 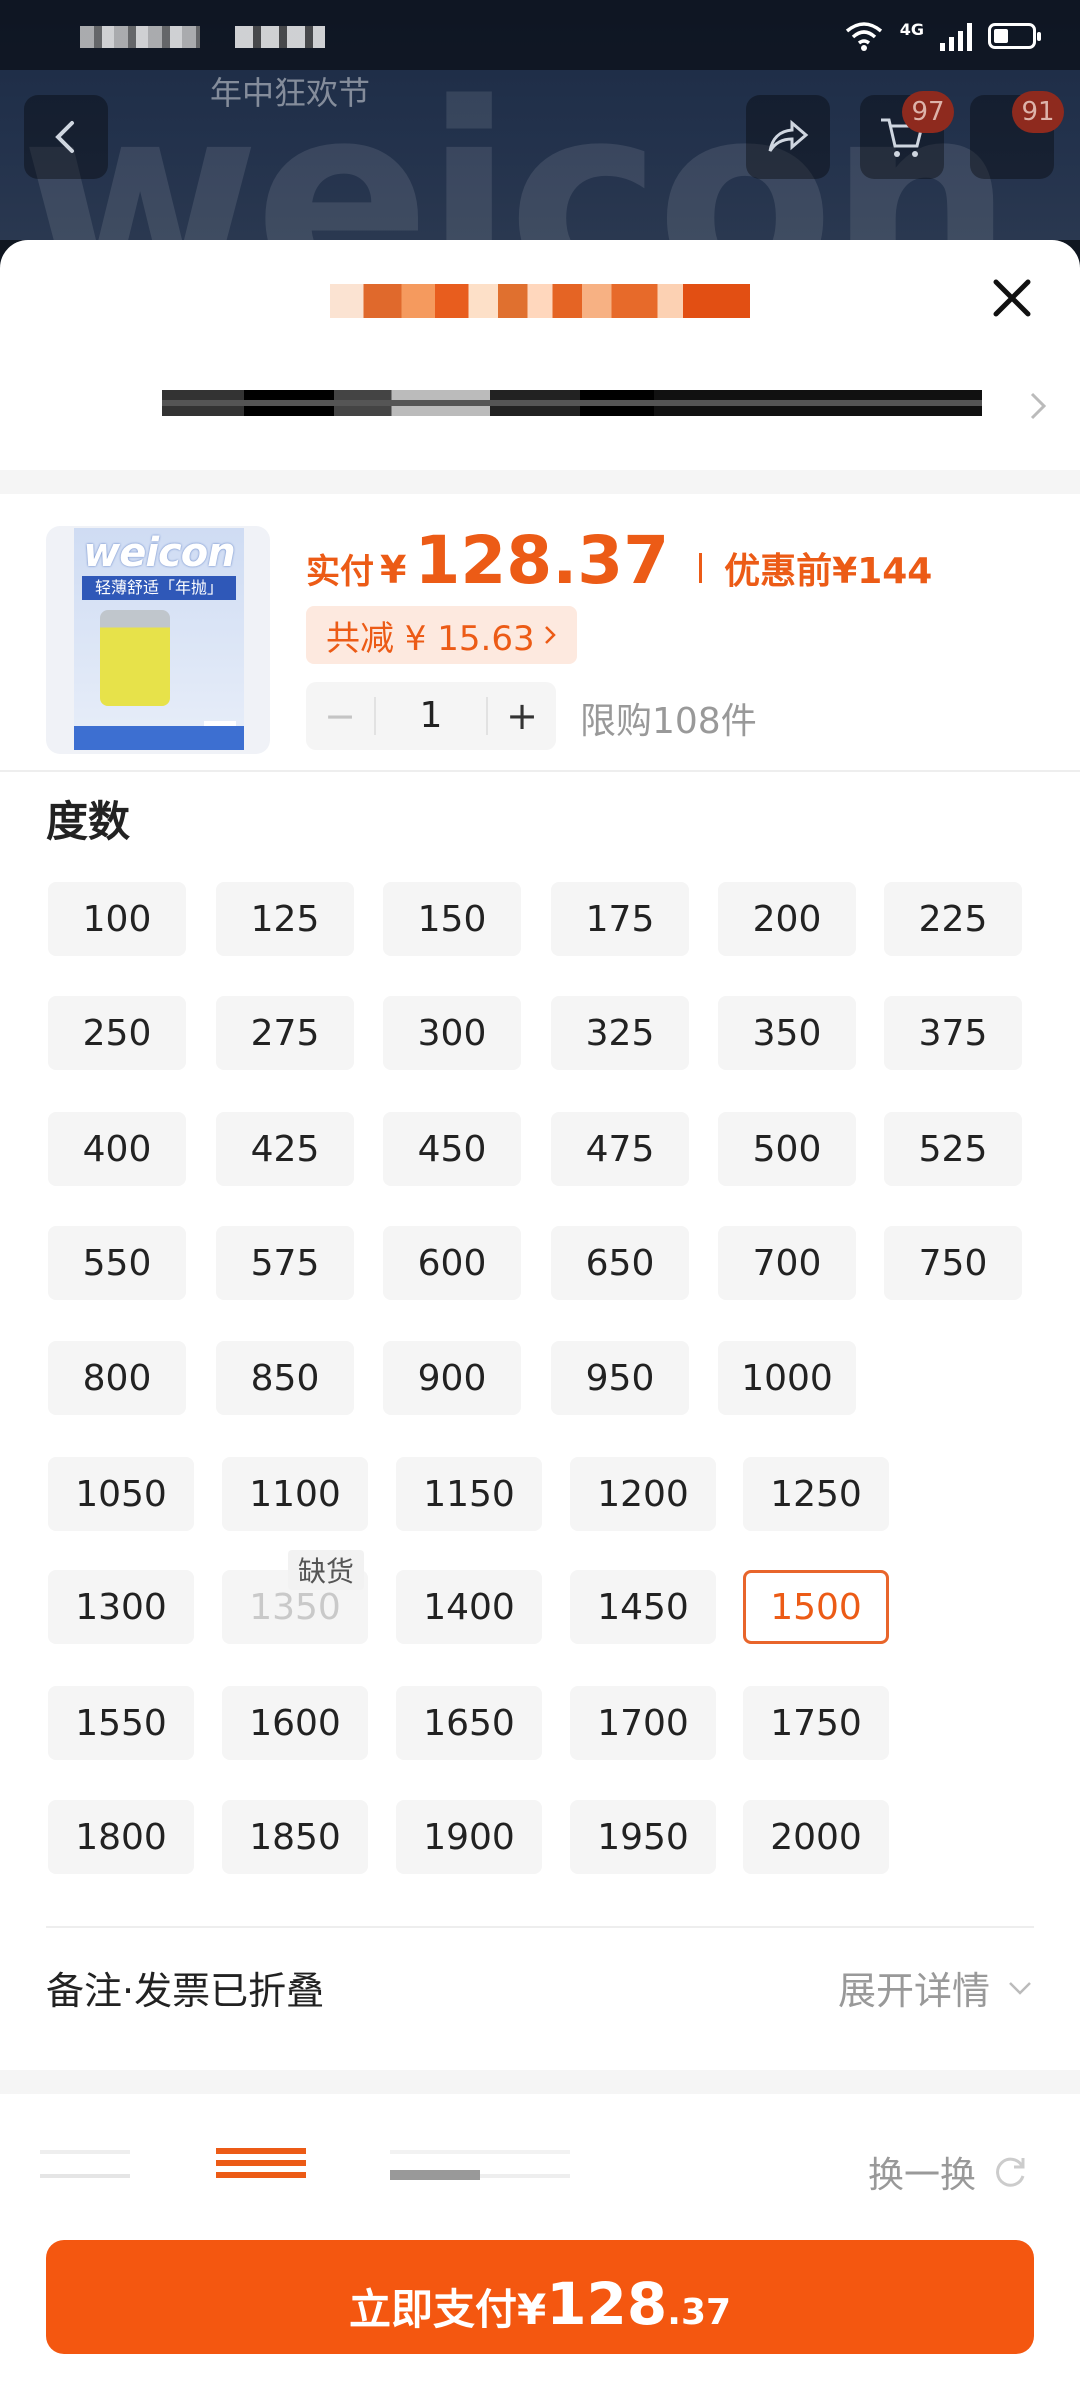 I want to click on degree-option: 350, so click(x=787, y=1033).